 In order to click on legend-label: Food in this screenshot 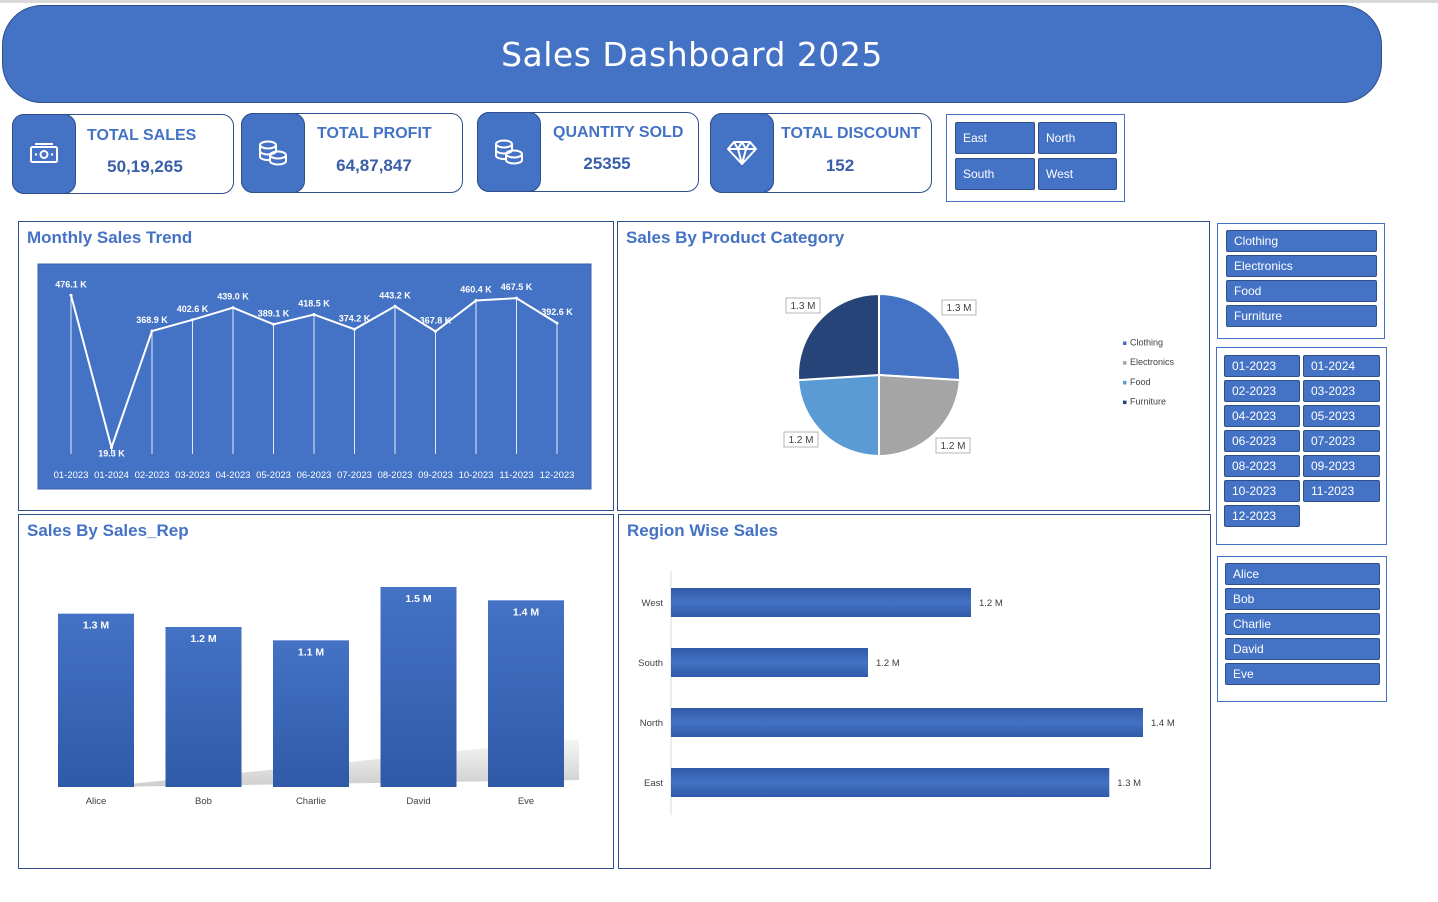, I will do `click(1140, 382)`.